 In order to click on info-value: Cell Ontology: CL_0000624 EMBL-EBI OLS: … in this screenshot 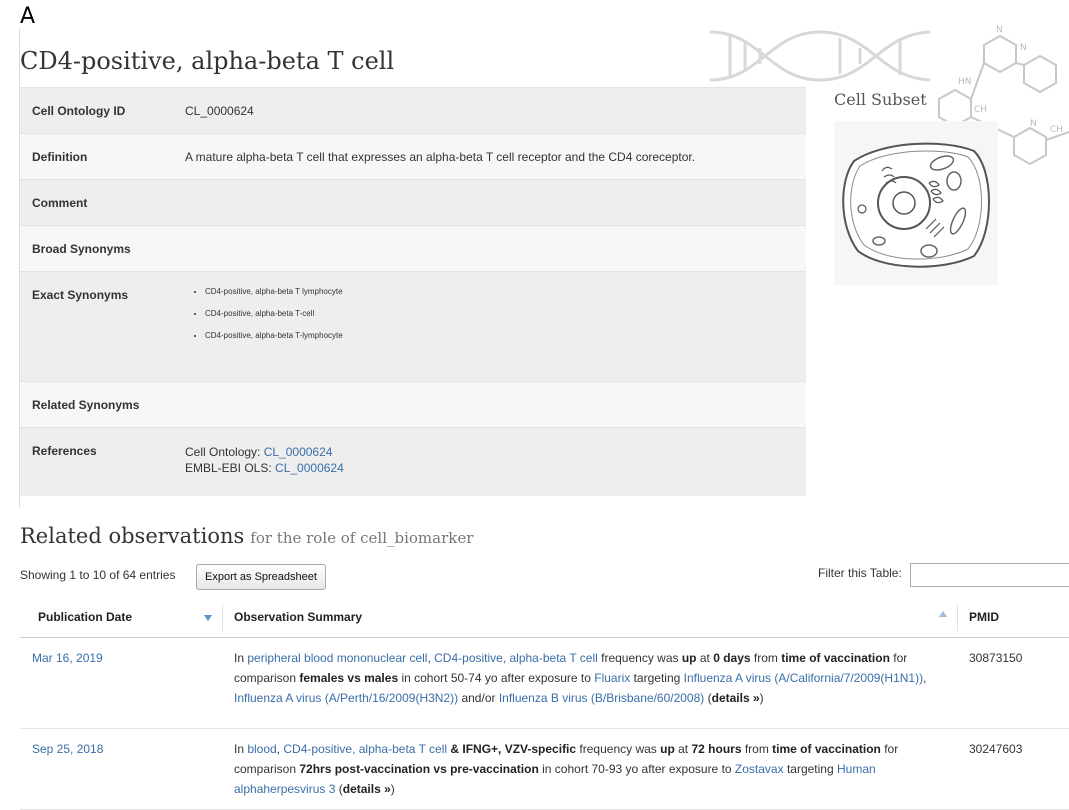, I will do `click(489, 461)`.